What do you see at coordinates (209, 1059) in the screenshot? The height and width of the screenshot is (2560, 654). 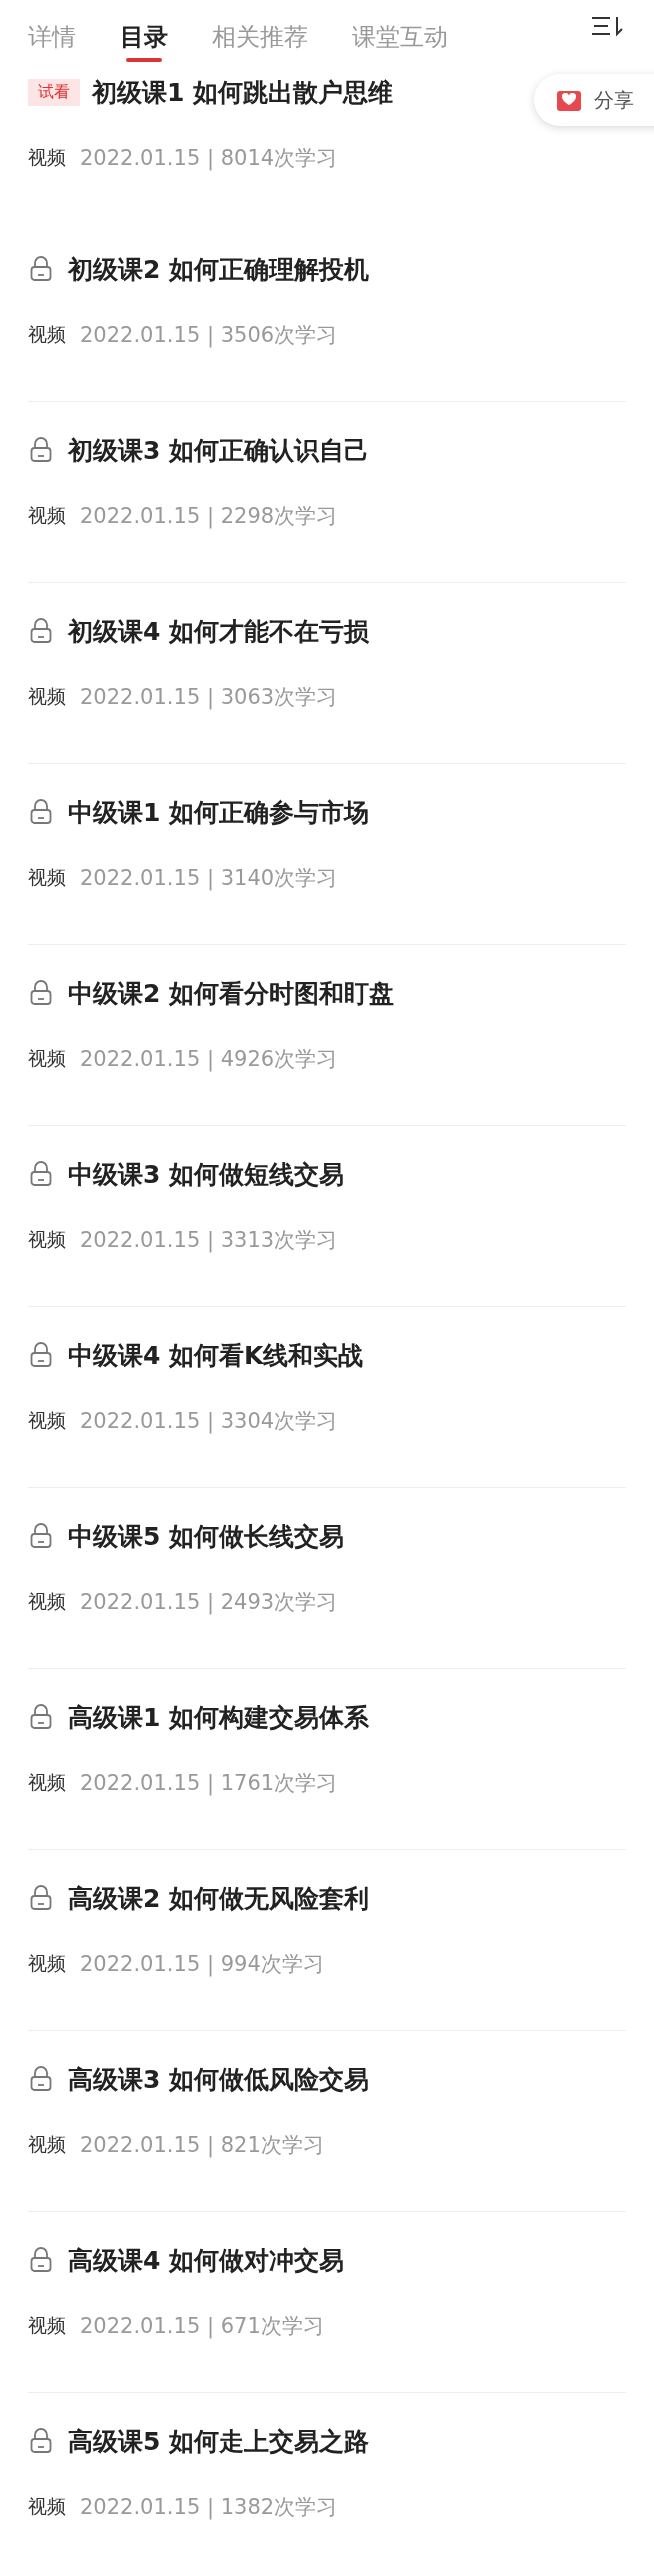 I see `lesson-meta: 2022.01.15 | 4926次学习` at bounding box center [209, 1059].